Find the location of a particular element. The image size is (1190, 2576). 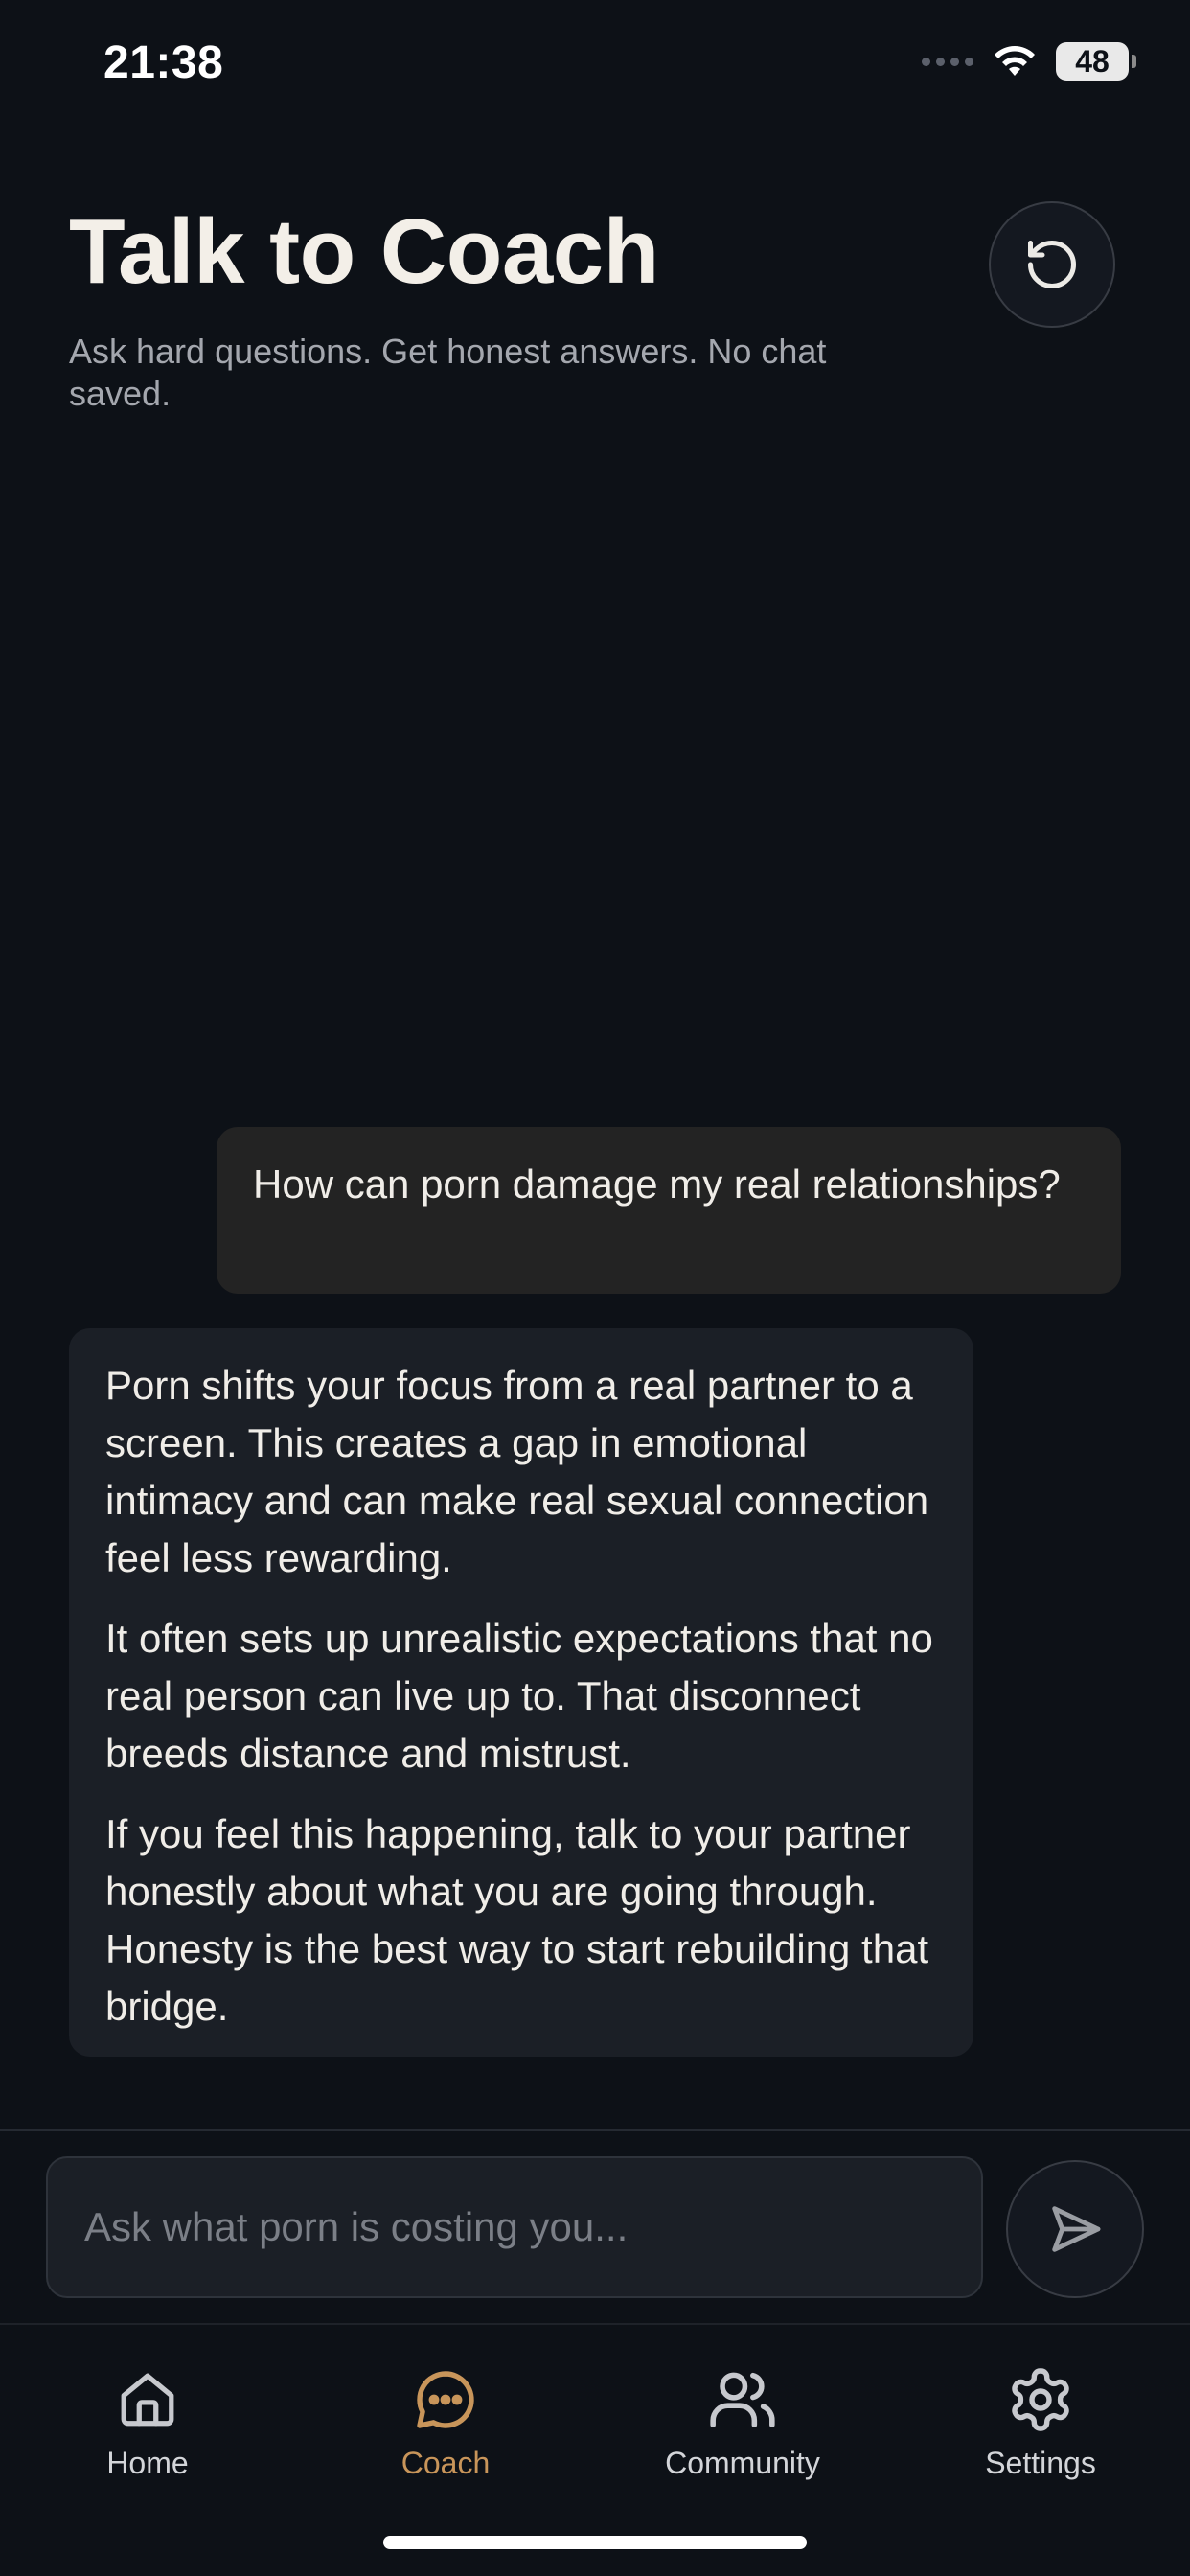

users-icon is located at coordinates (743, 2399).